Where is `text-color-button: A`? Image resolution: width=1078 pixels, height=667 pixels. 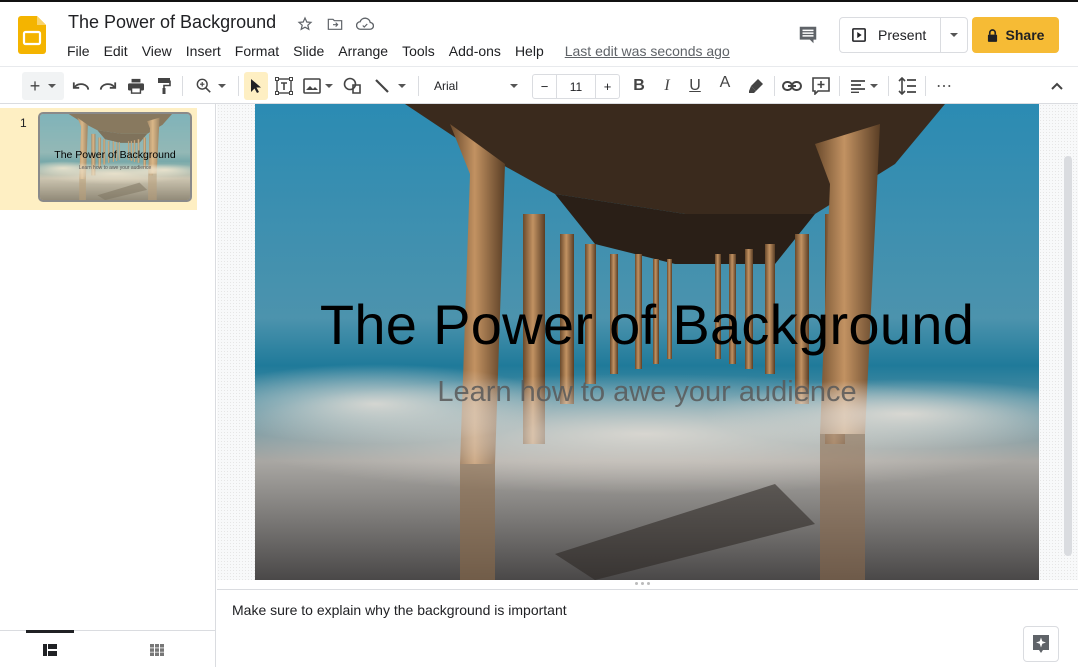
text-color-button: A is located at coordinates (725, 83).